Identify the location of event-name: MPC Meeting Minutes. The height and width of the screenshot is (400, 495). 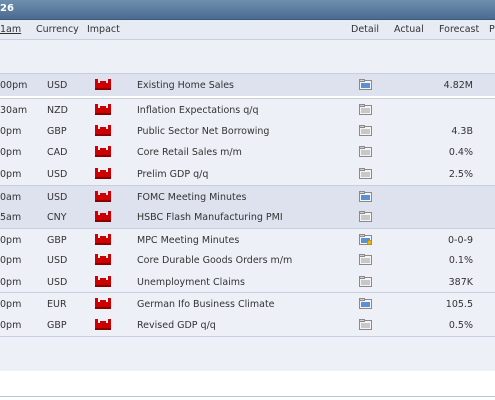
(188, 240).